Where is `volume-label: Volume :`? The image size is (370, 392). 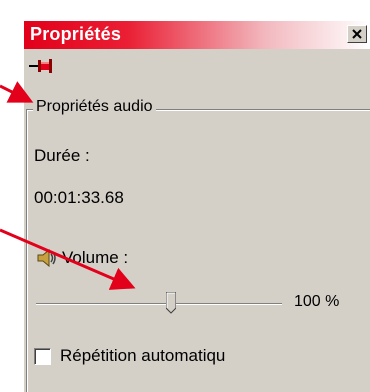
volume-label: Volume : is located at coordinates (95, 257).